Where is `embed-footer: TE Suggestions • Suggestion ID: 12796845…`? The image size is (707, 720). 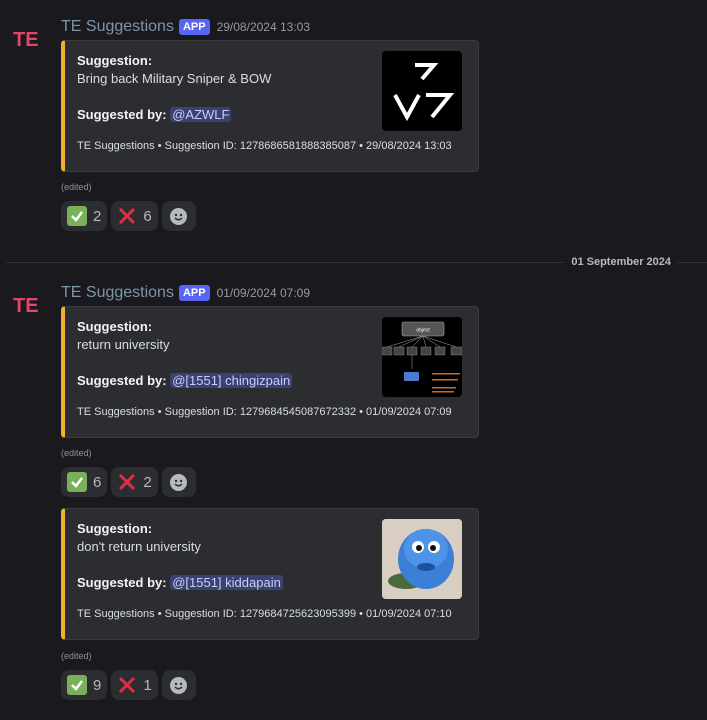 embed-footer: TE Suggestions • Suggestion ID: 12796845… is located at coordinates (264, 412).